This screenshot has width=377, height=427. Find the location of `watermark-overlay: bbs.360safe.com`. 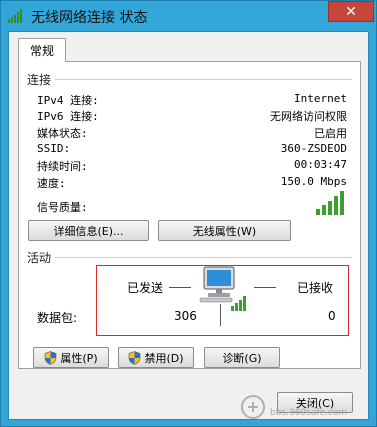

watermark-overlay: bbs.360safe.com is located at coordinates (305, 408).